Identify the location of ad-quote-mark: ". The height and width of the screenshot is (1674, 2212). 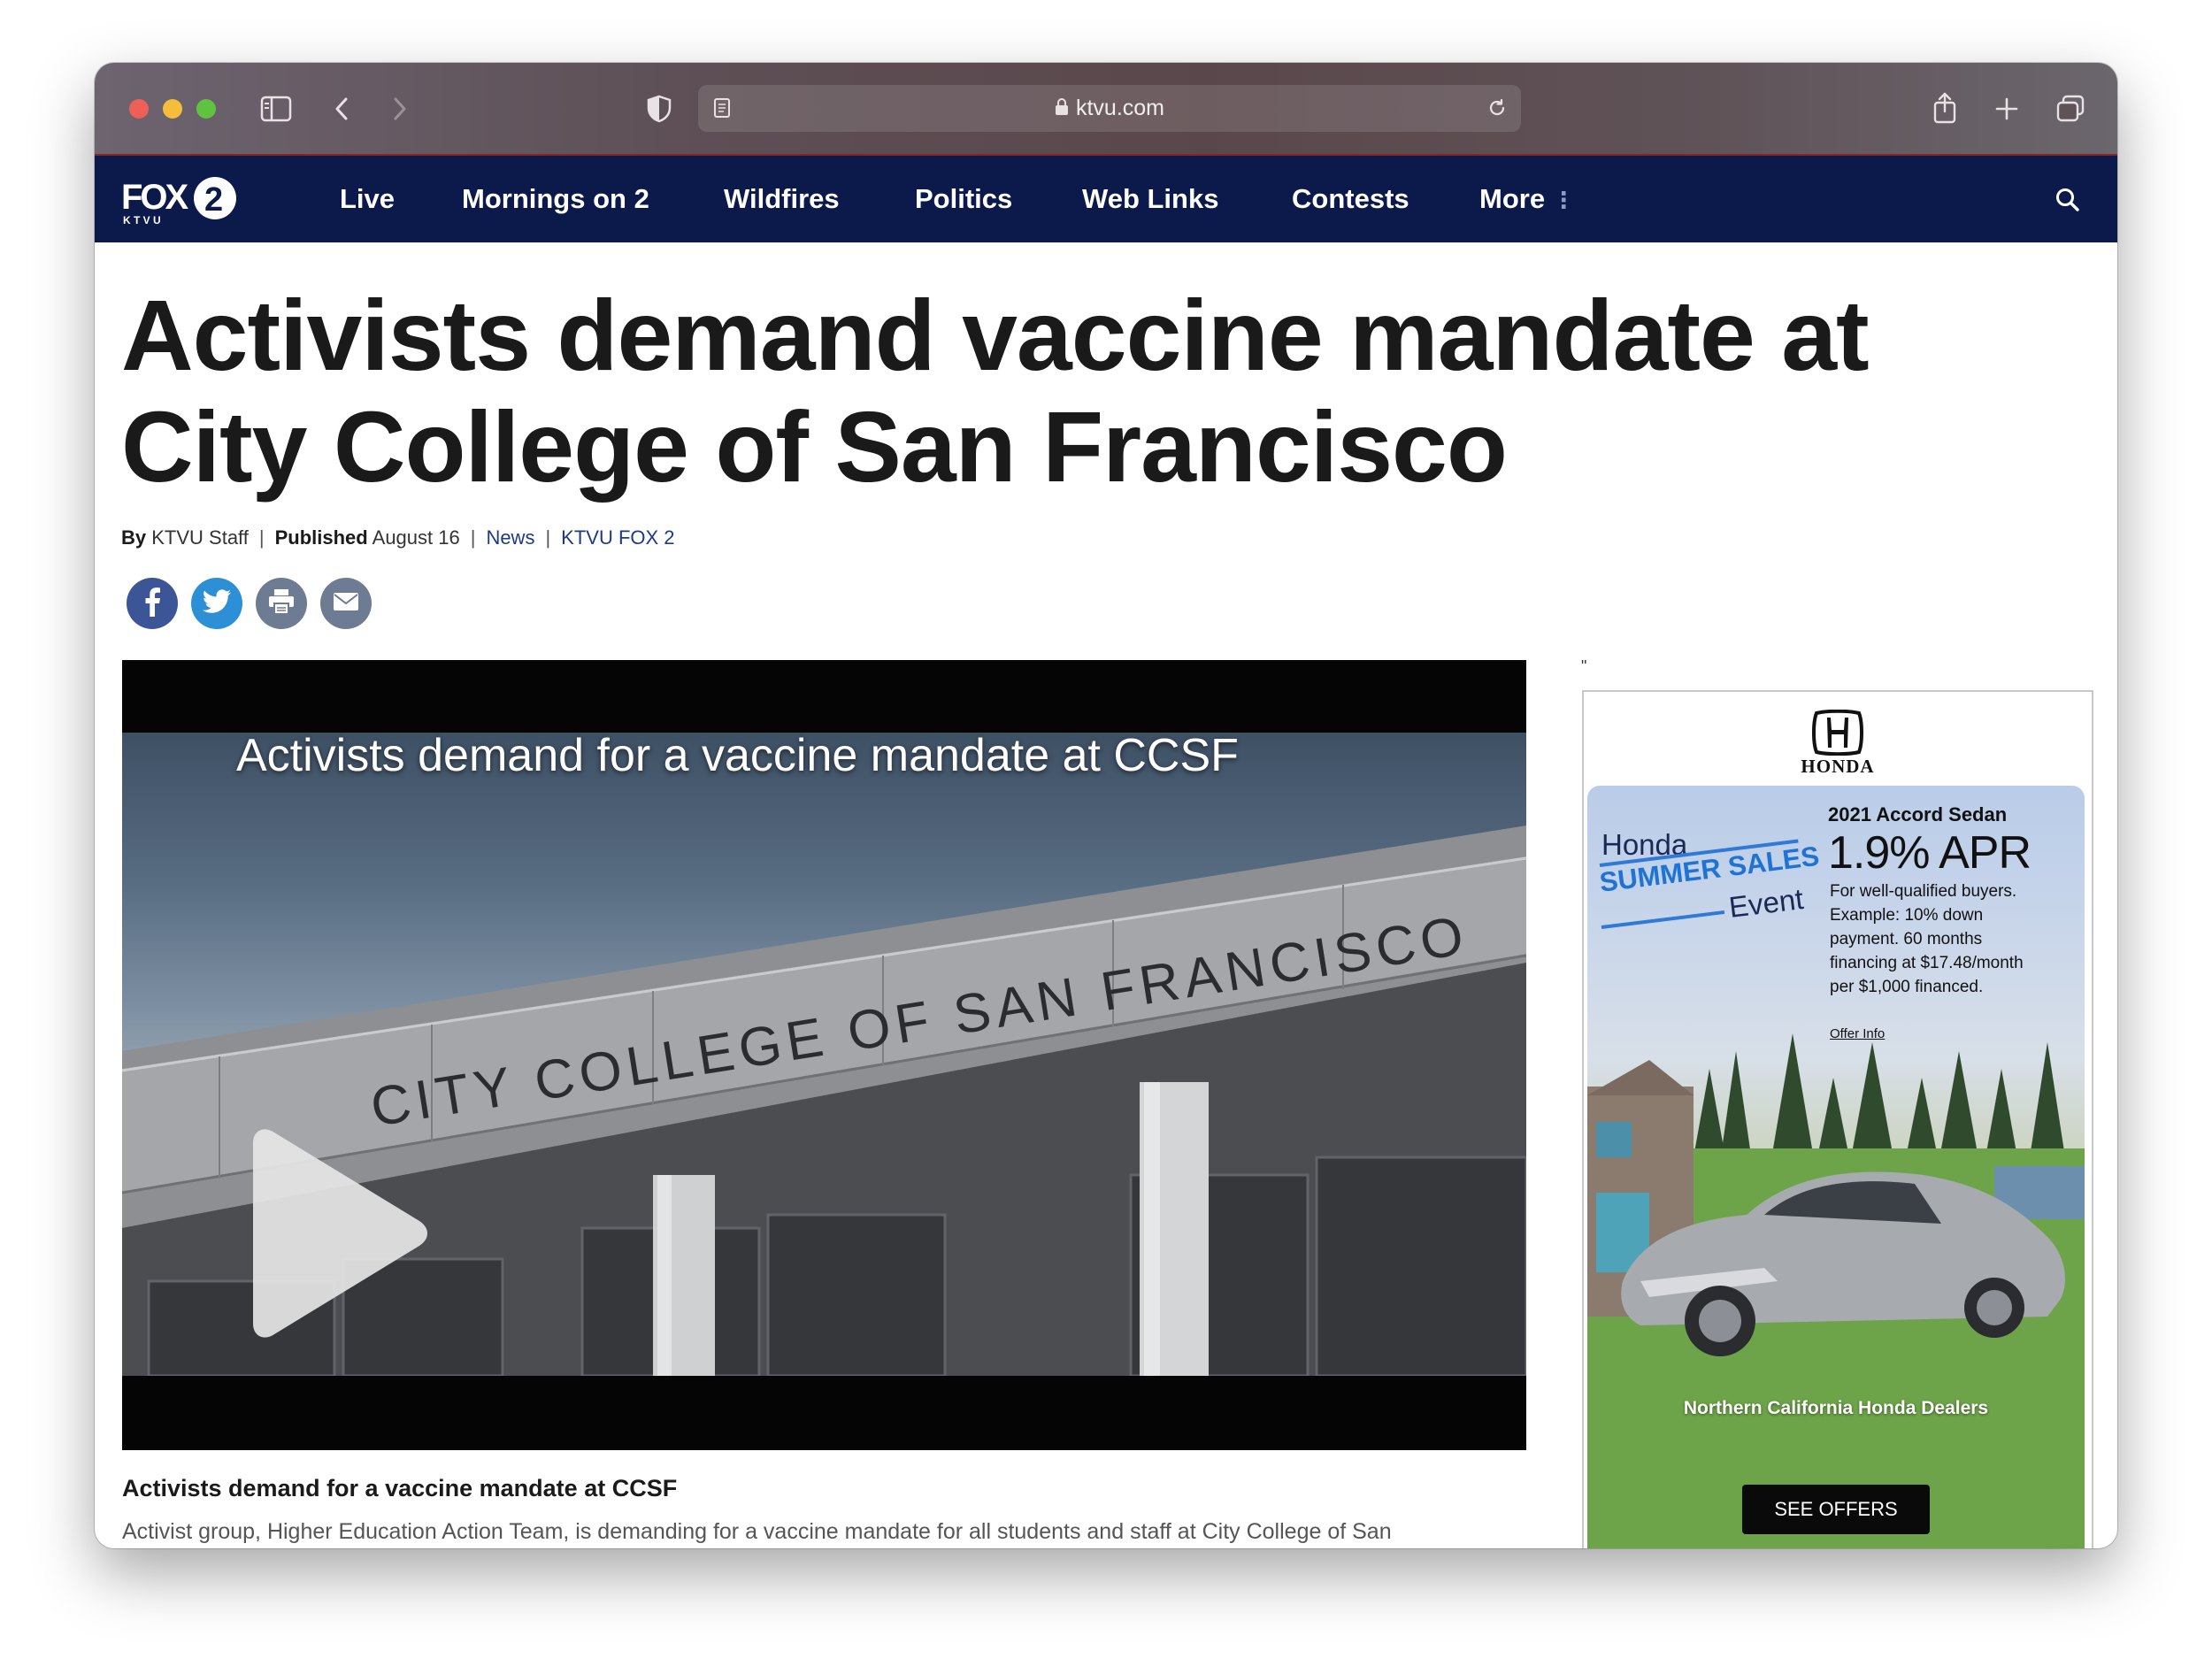
(1584, 666).